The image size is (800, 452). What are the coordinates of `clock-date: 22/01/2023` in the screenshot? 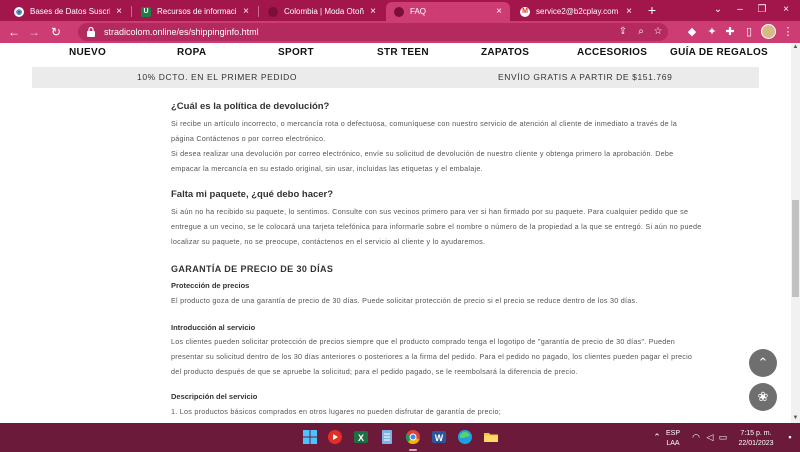 It's located at (756, 443).